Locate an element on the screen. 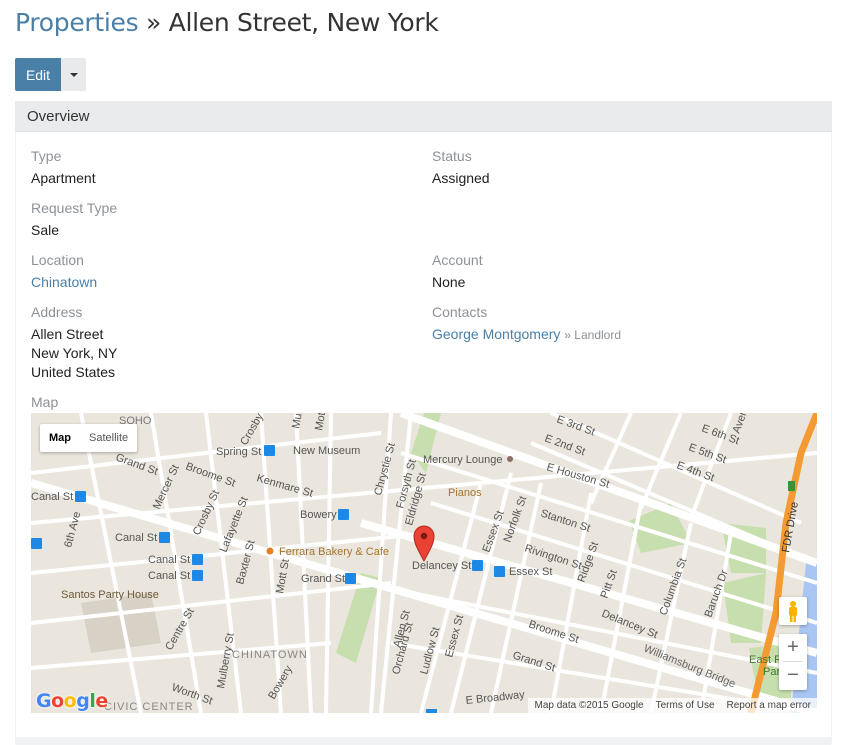 This screenshot has width=849, height=745. address-label: Address is located at coordinates (57, 312).